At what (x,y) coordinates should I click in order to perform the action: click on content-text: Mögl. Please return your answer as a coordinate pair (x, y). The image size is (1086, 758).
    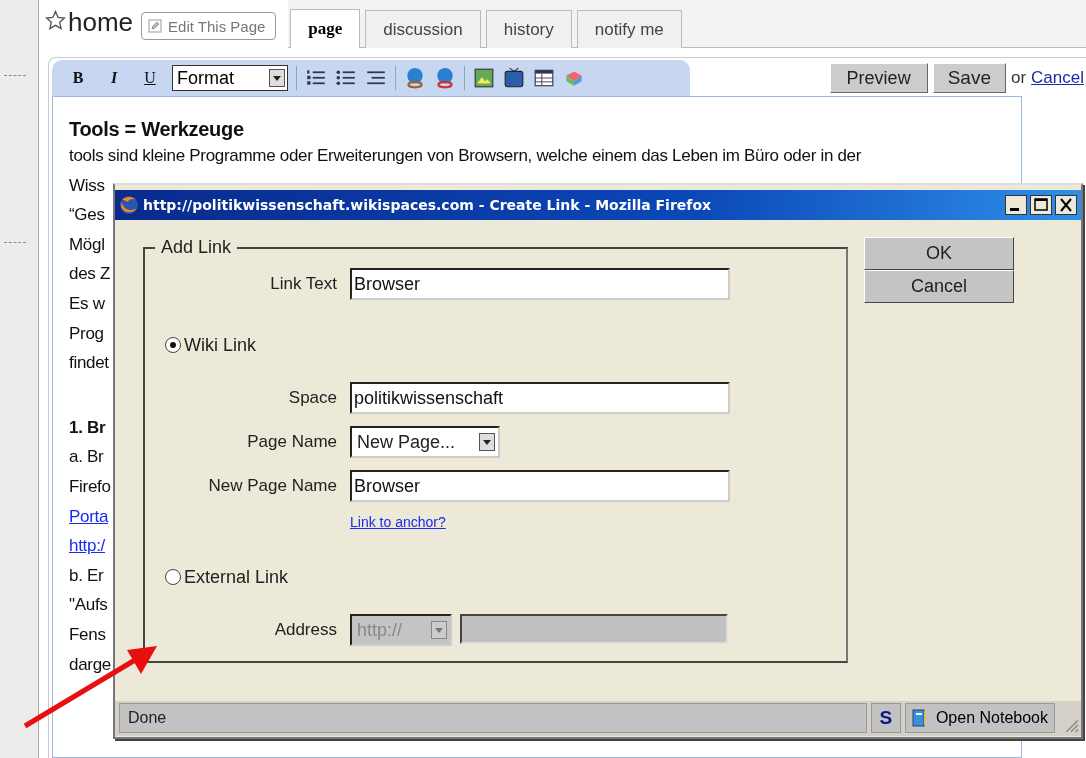
    Looking at the image, I should click on (87, 244).